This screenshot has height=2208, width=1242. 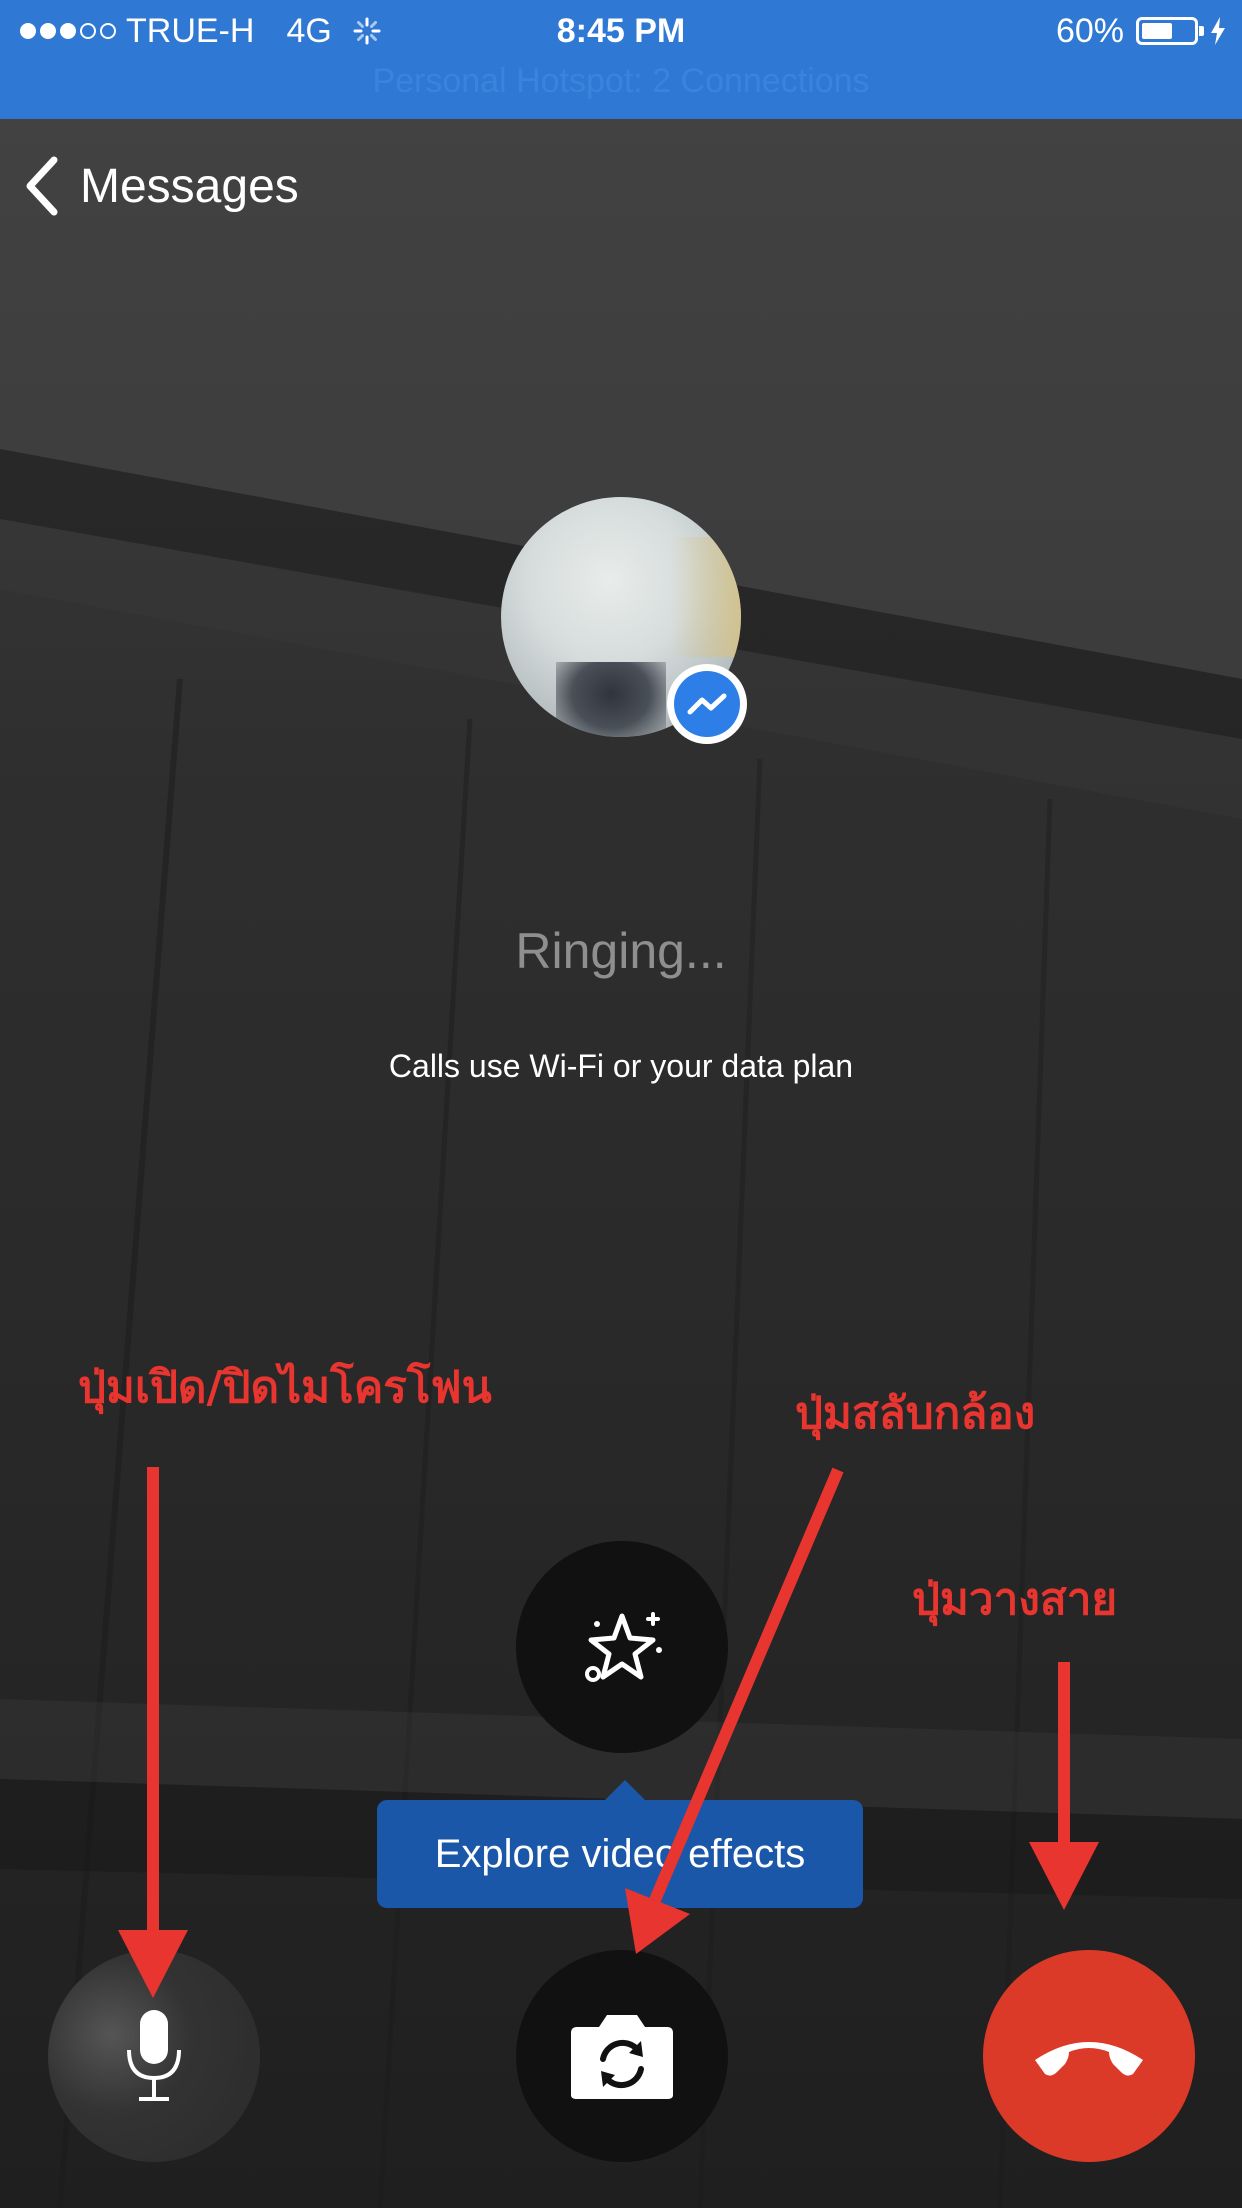 I want to click on call-info-text: Calls use Wi-Fi or your data plan, so click(x=621, y=1066).